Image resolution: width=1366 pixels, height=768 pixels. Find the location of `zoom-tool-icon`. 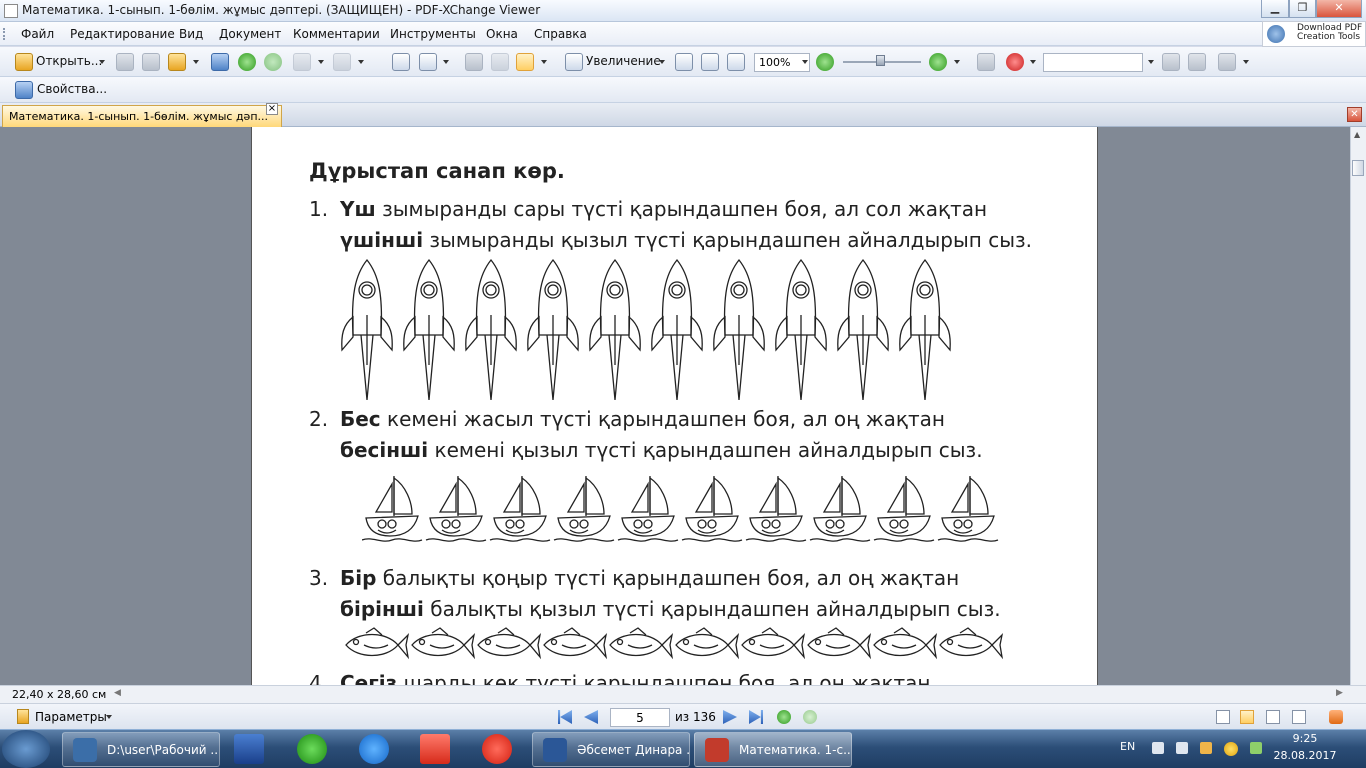

zoom-tool-icon is located at coordinates (574, 62).